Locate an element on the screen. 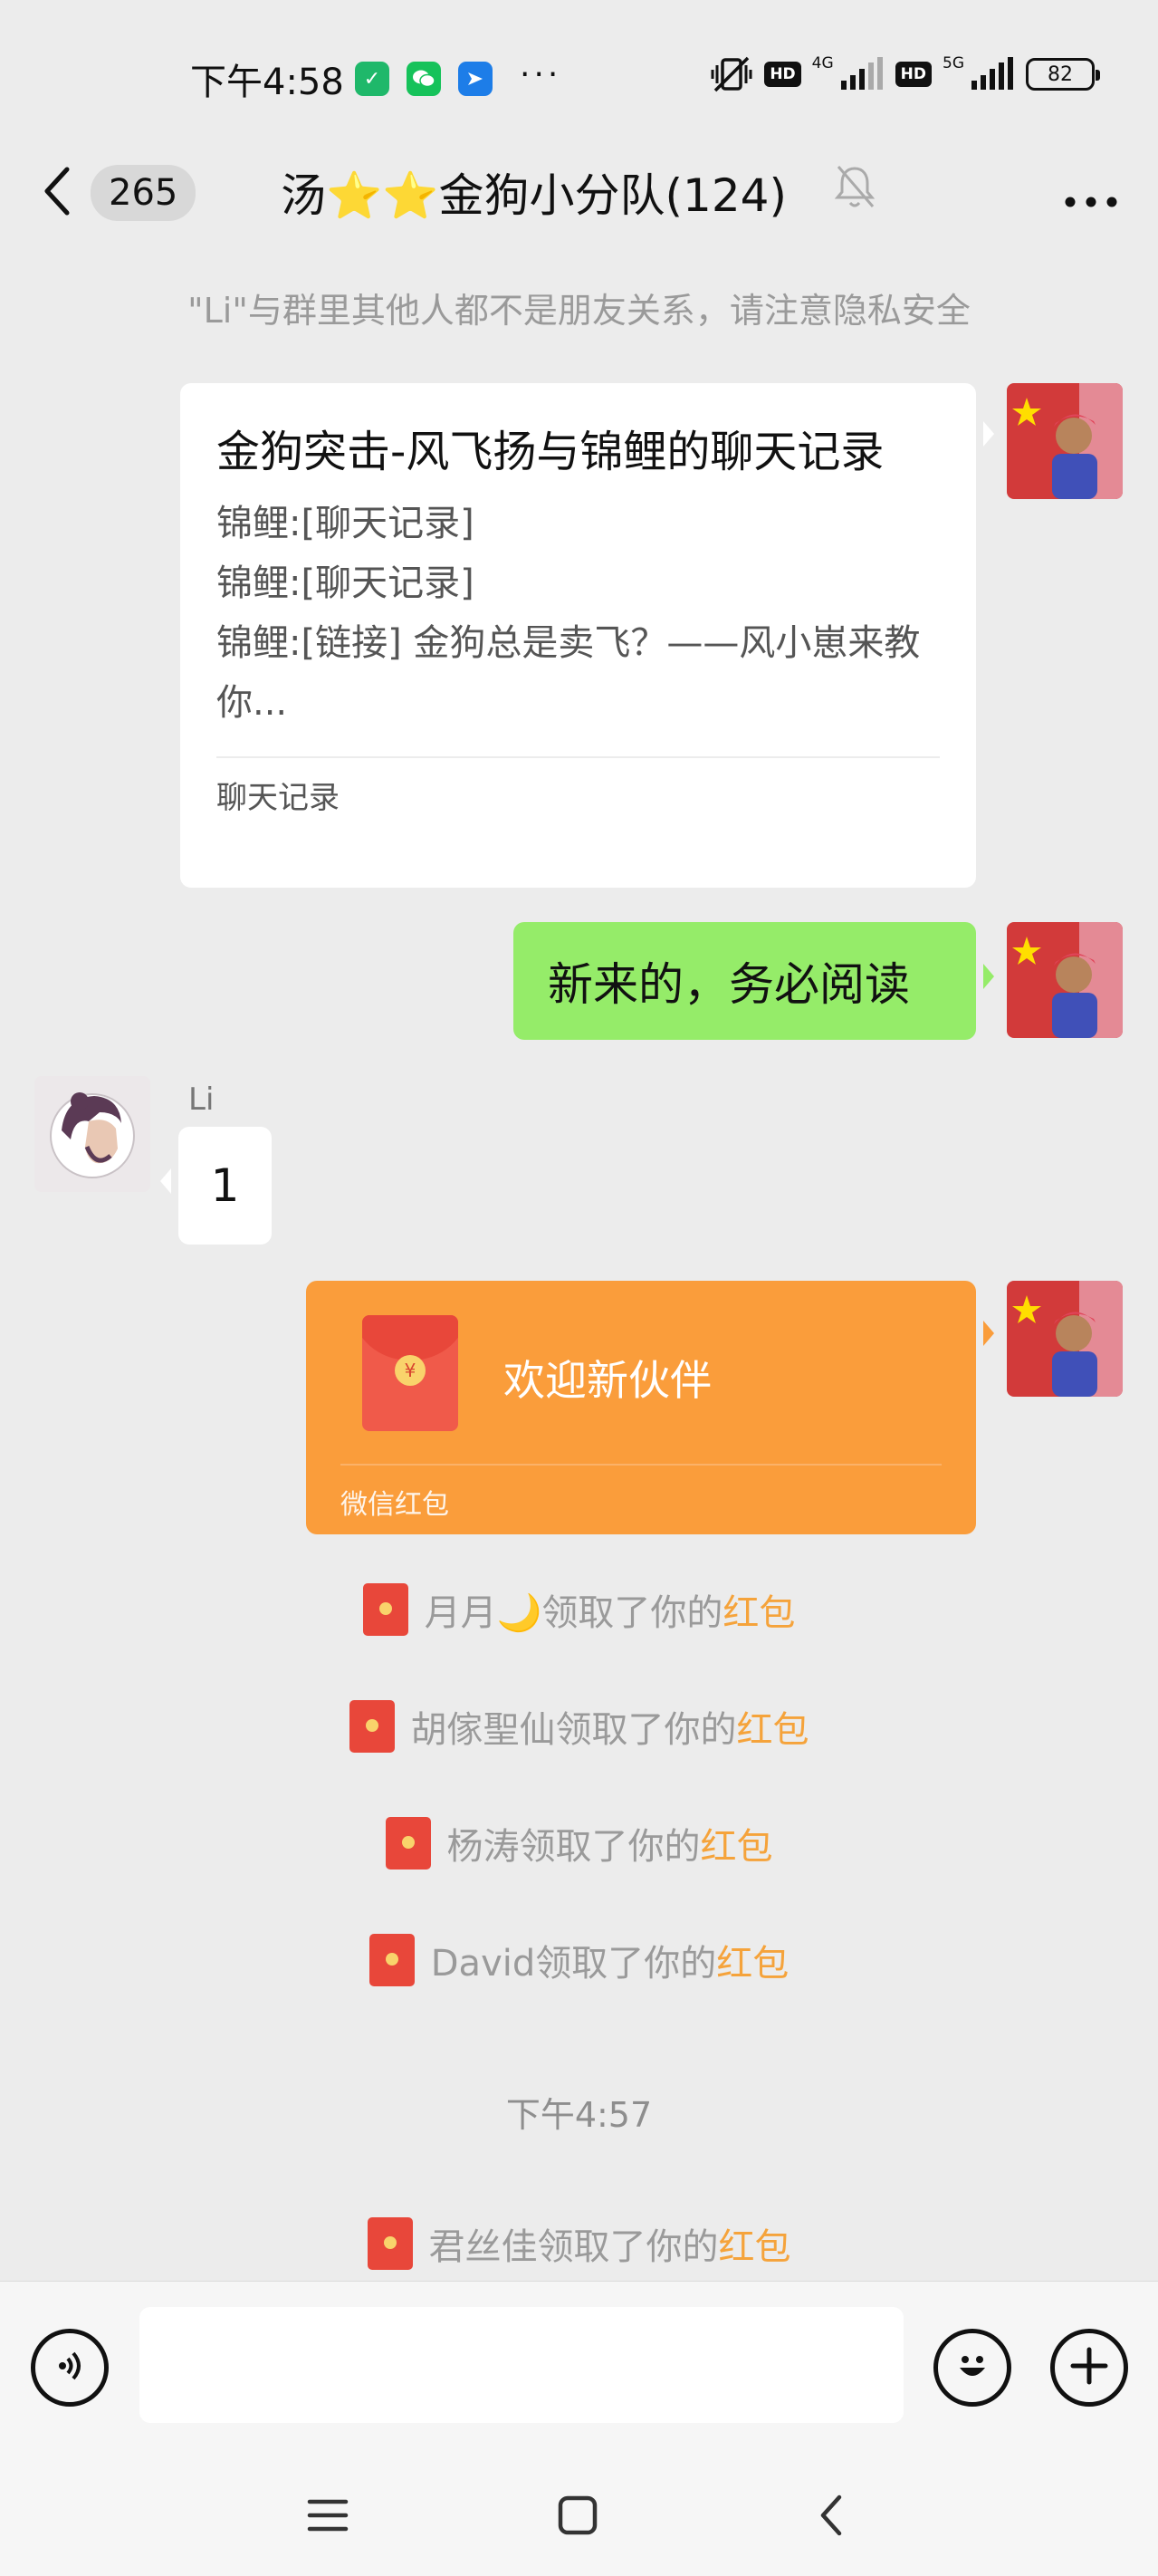 The image size is (1158, 2576). network-5g-label: 5G is located at coordinates (953, 63).